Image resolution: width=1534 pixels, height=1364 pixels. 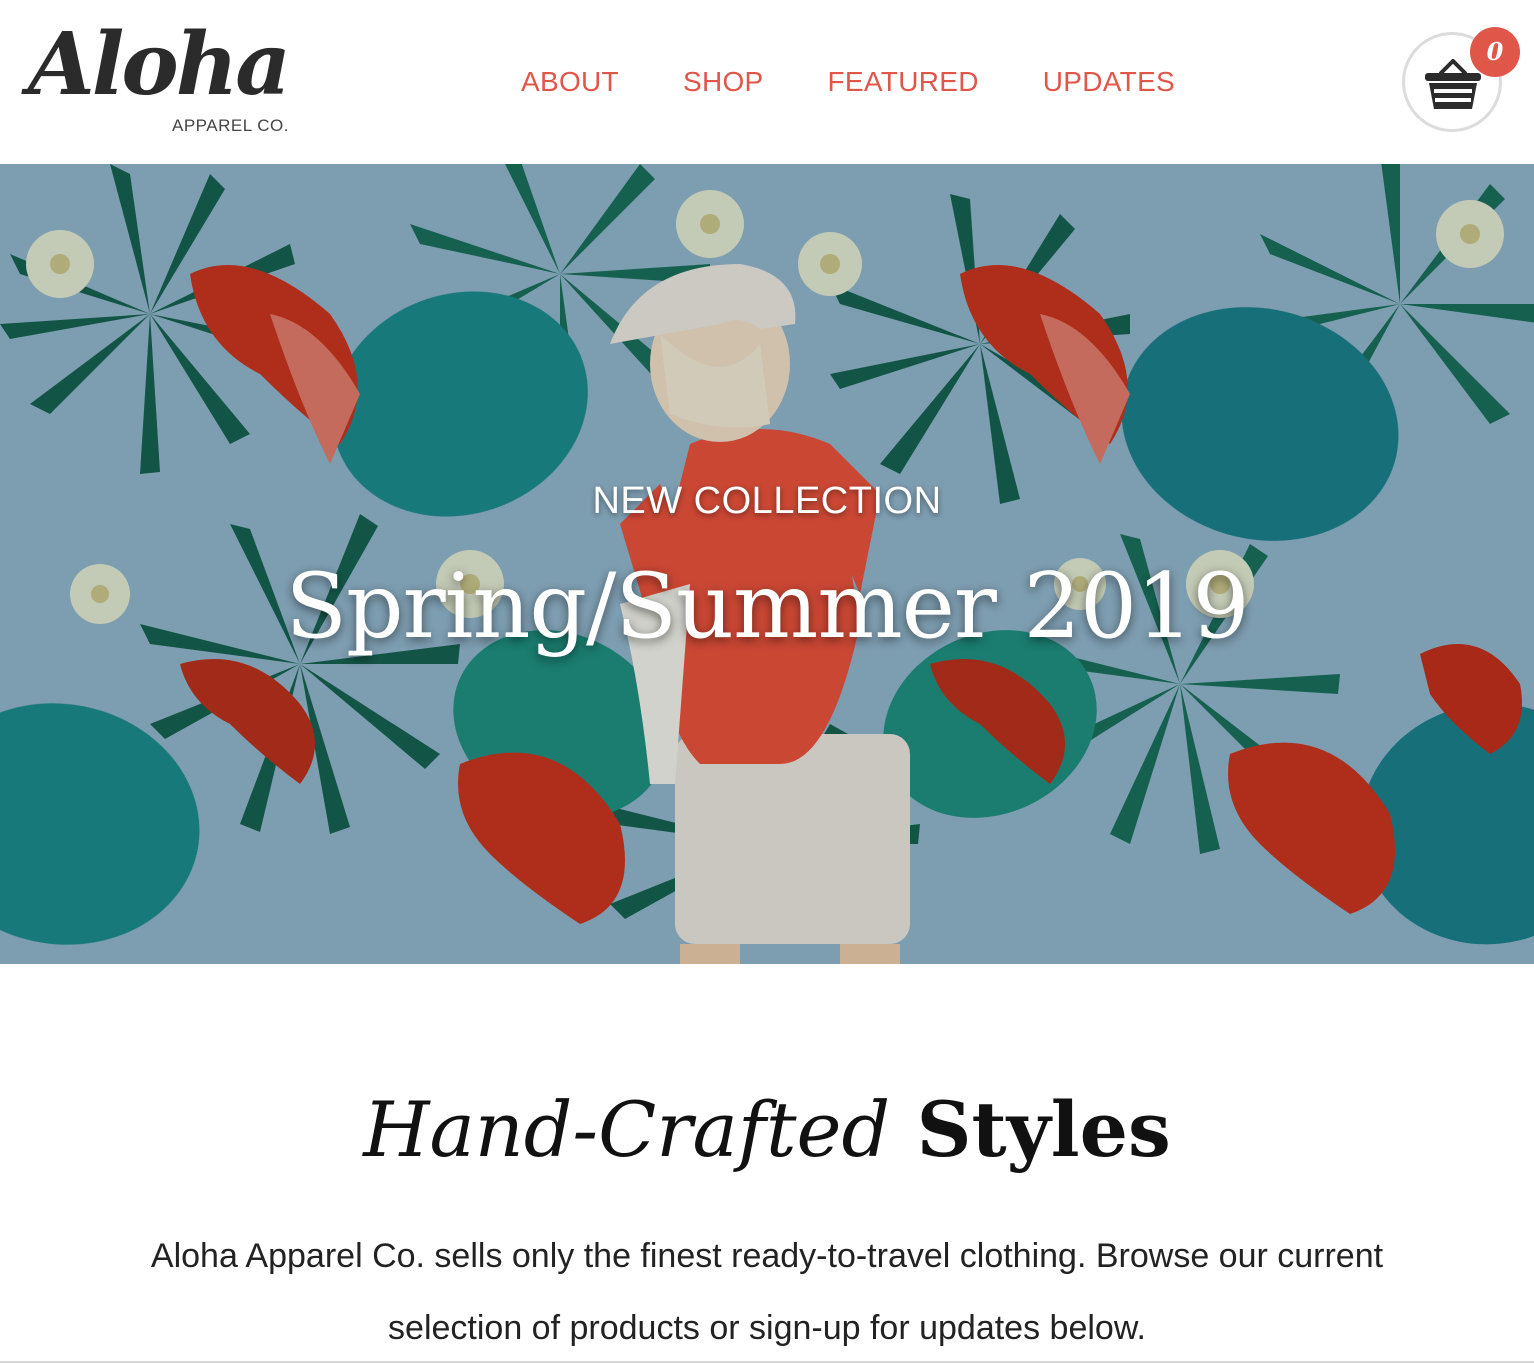 I want to click on intro-heading-italic: Hand-Crafted, so click(x=627, y=1129).